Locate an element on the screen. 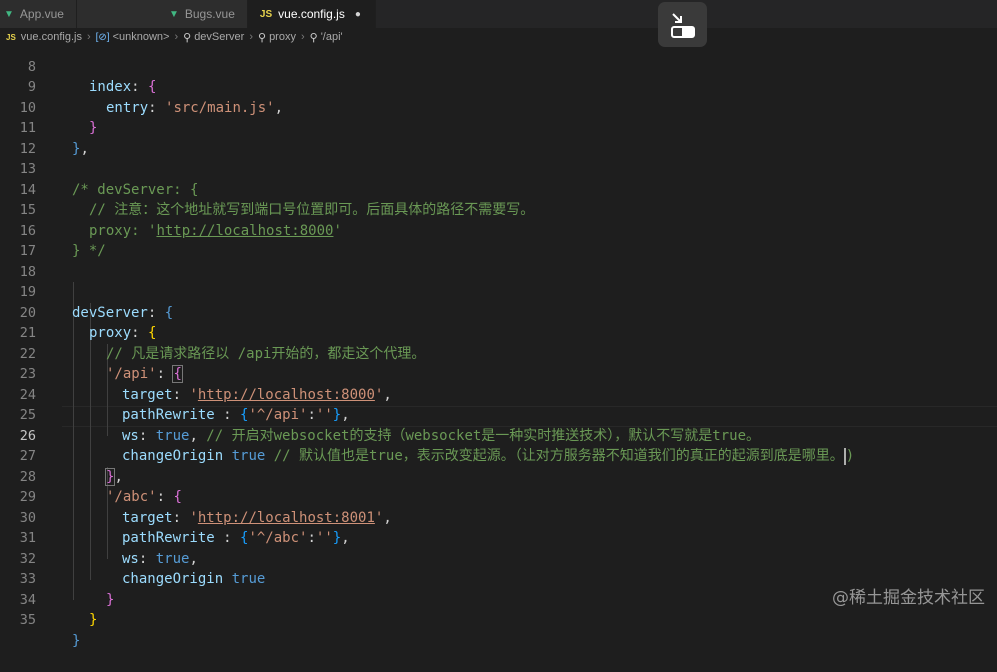 This screenshot has width=997, height=672. code-line: 15 proxy: 'http://localhost:8000' is located at coordinates (498, 209).